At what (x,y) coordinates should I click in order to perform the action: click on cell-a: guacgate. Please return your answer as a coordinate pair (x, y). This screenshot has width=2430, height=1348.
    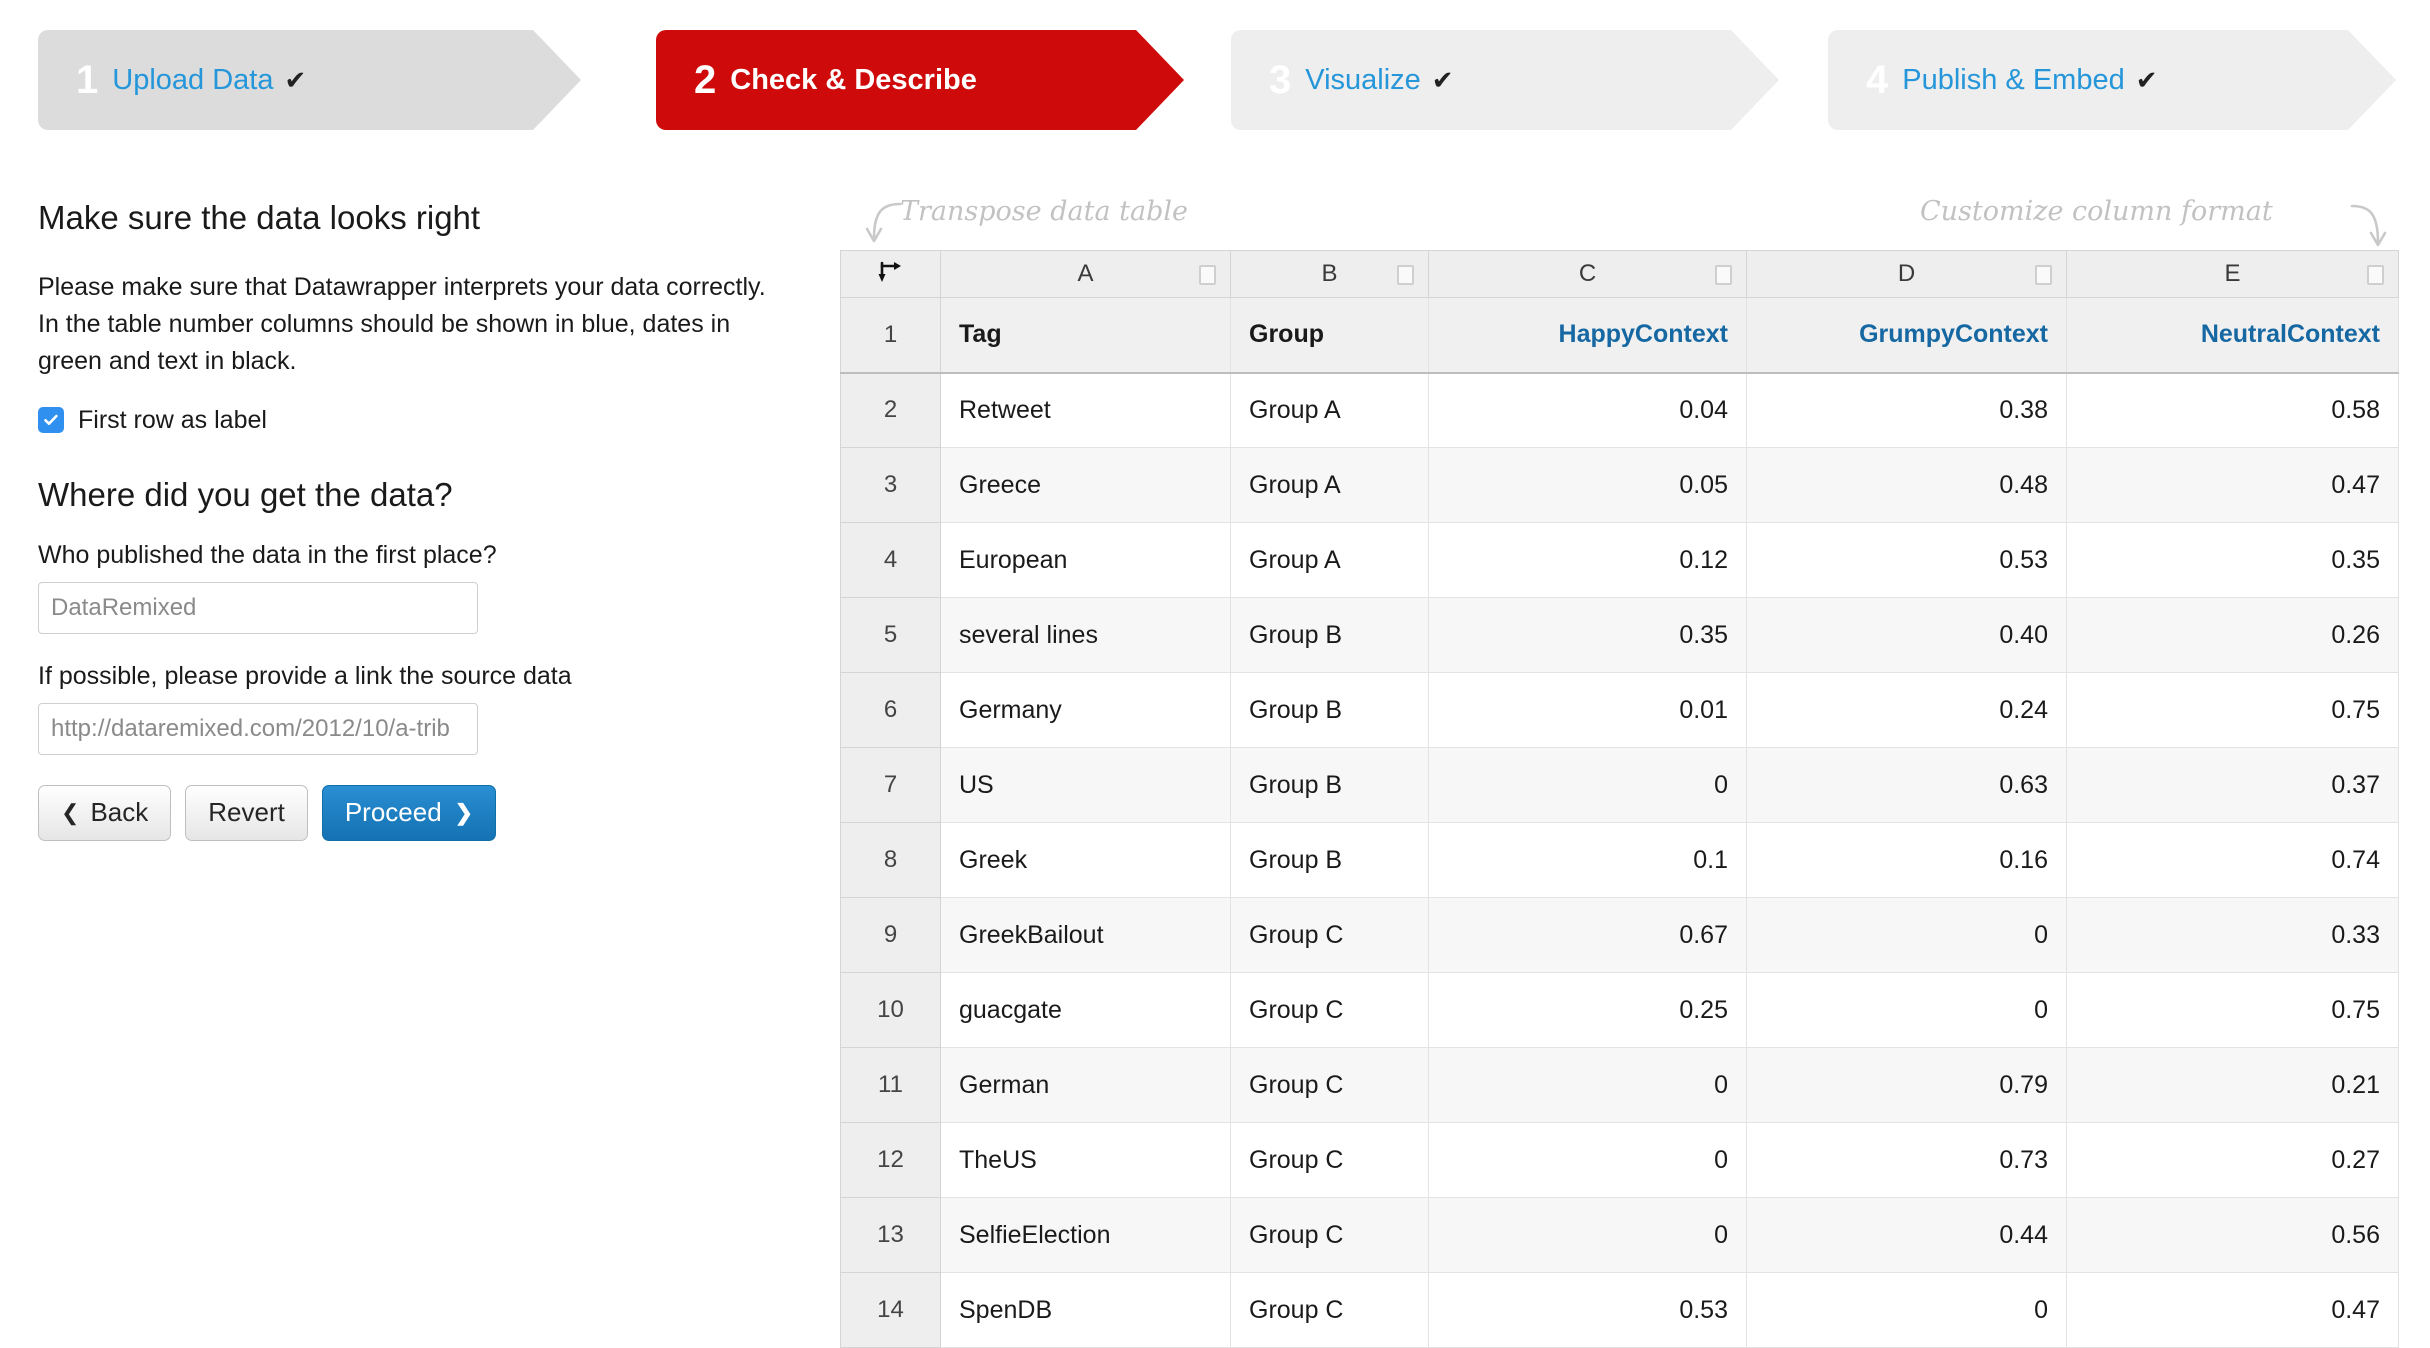
    Looking at the image, I should click on (1085, 1010).